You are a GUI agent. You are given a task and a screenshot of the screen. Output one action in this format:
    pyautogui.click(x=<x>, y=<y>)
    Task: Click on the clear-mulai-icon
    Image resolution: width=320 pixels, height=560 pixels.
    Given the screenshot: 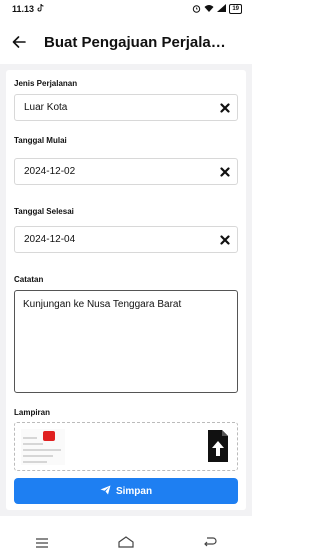 What is the action you would take?
    pyautogui.click(x=225, y=172)
    